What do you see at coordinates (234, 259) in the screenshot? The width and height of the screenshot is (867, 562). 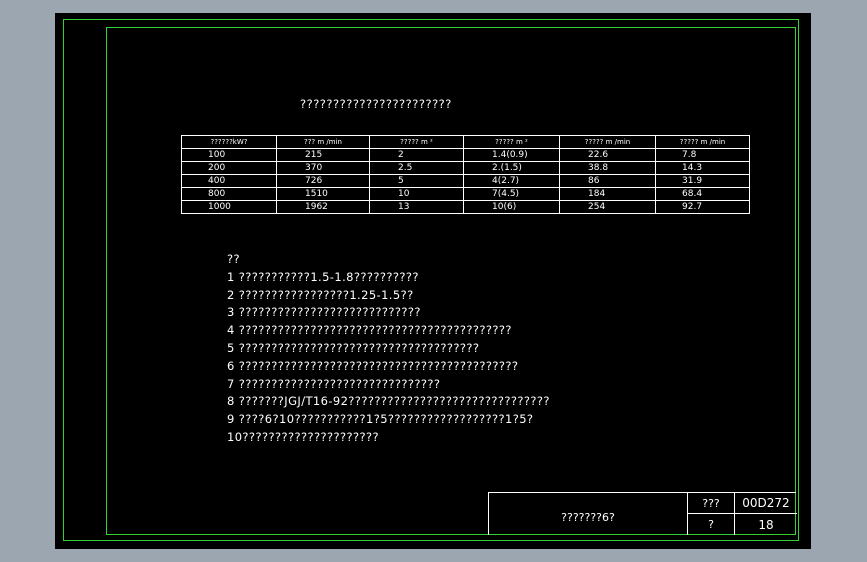 I see `notes-heading: ??` at bounding box center [234, 259].